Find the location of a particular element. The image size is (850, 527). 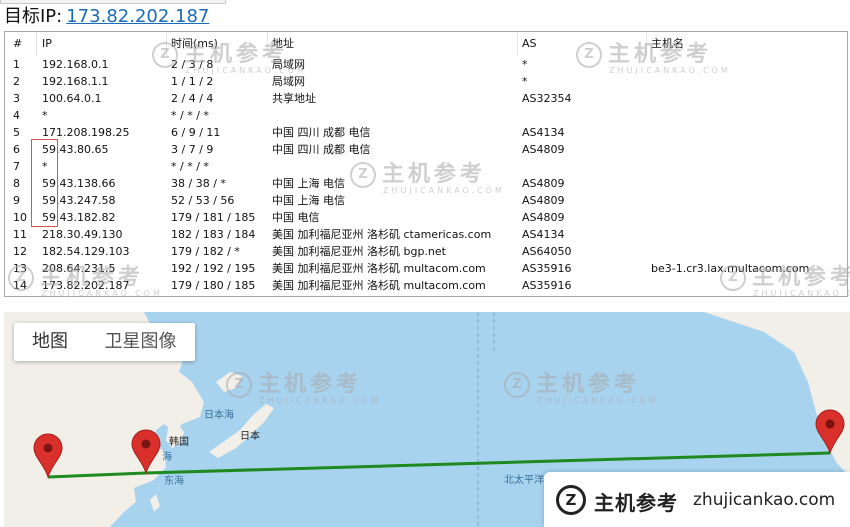

hop-number: 11 is located at coordinates (20, 234).